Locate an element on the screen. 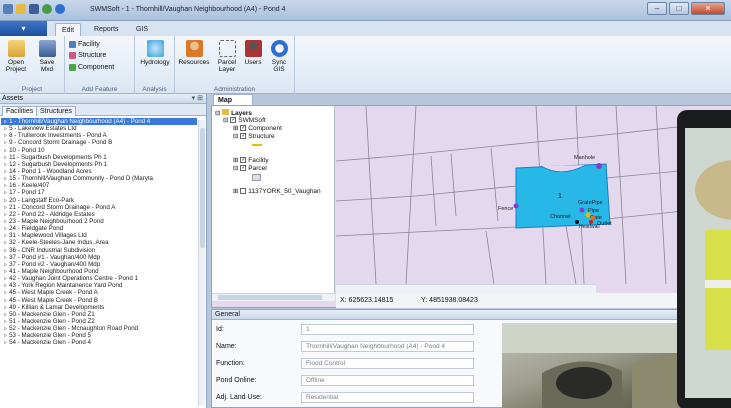 Image resolution: width=731 pixels, height=408 pixels. list-item: ▹ 37 - Pond #2 - Vaughan/400 Mdp is located at coordinates (99, 264).